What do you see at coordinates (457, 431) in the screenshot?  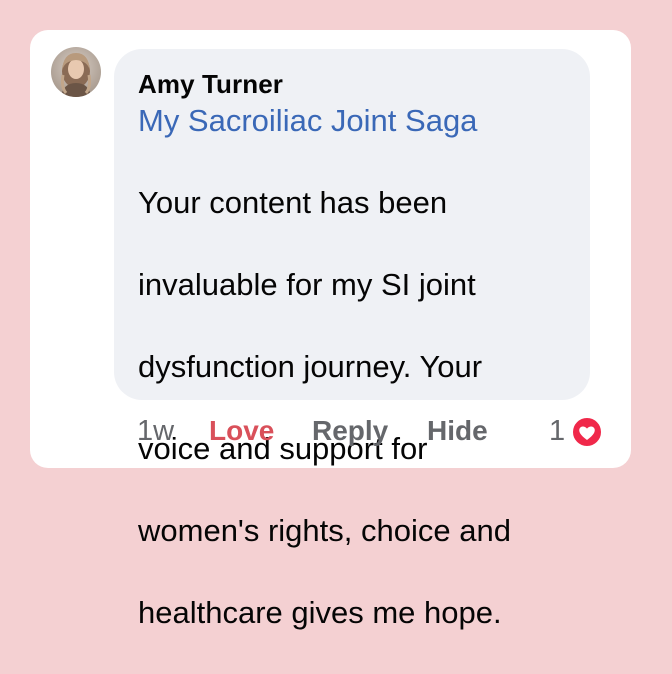 I see `hide-button: Hide` at bounding box center [457, 431].